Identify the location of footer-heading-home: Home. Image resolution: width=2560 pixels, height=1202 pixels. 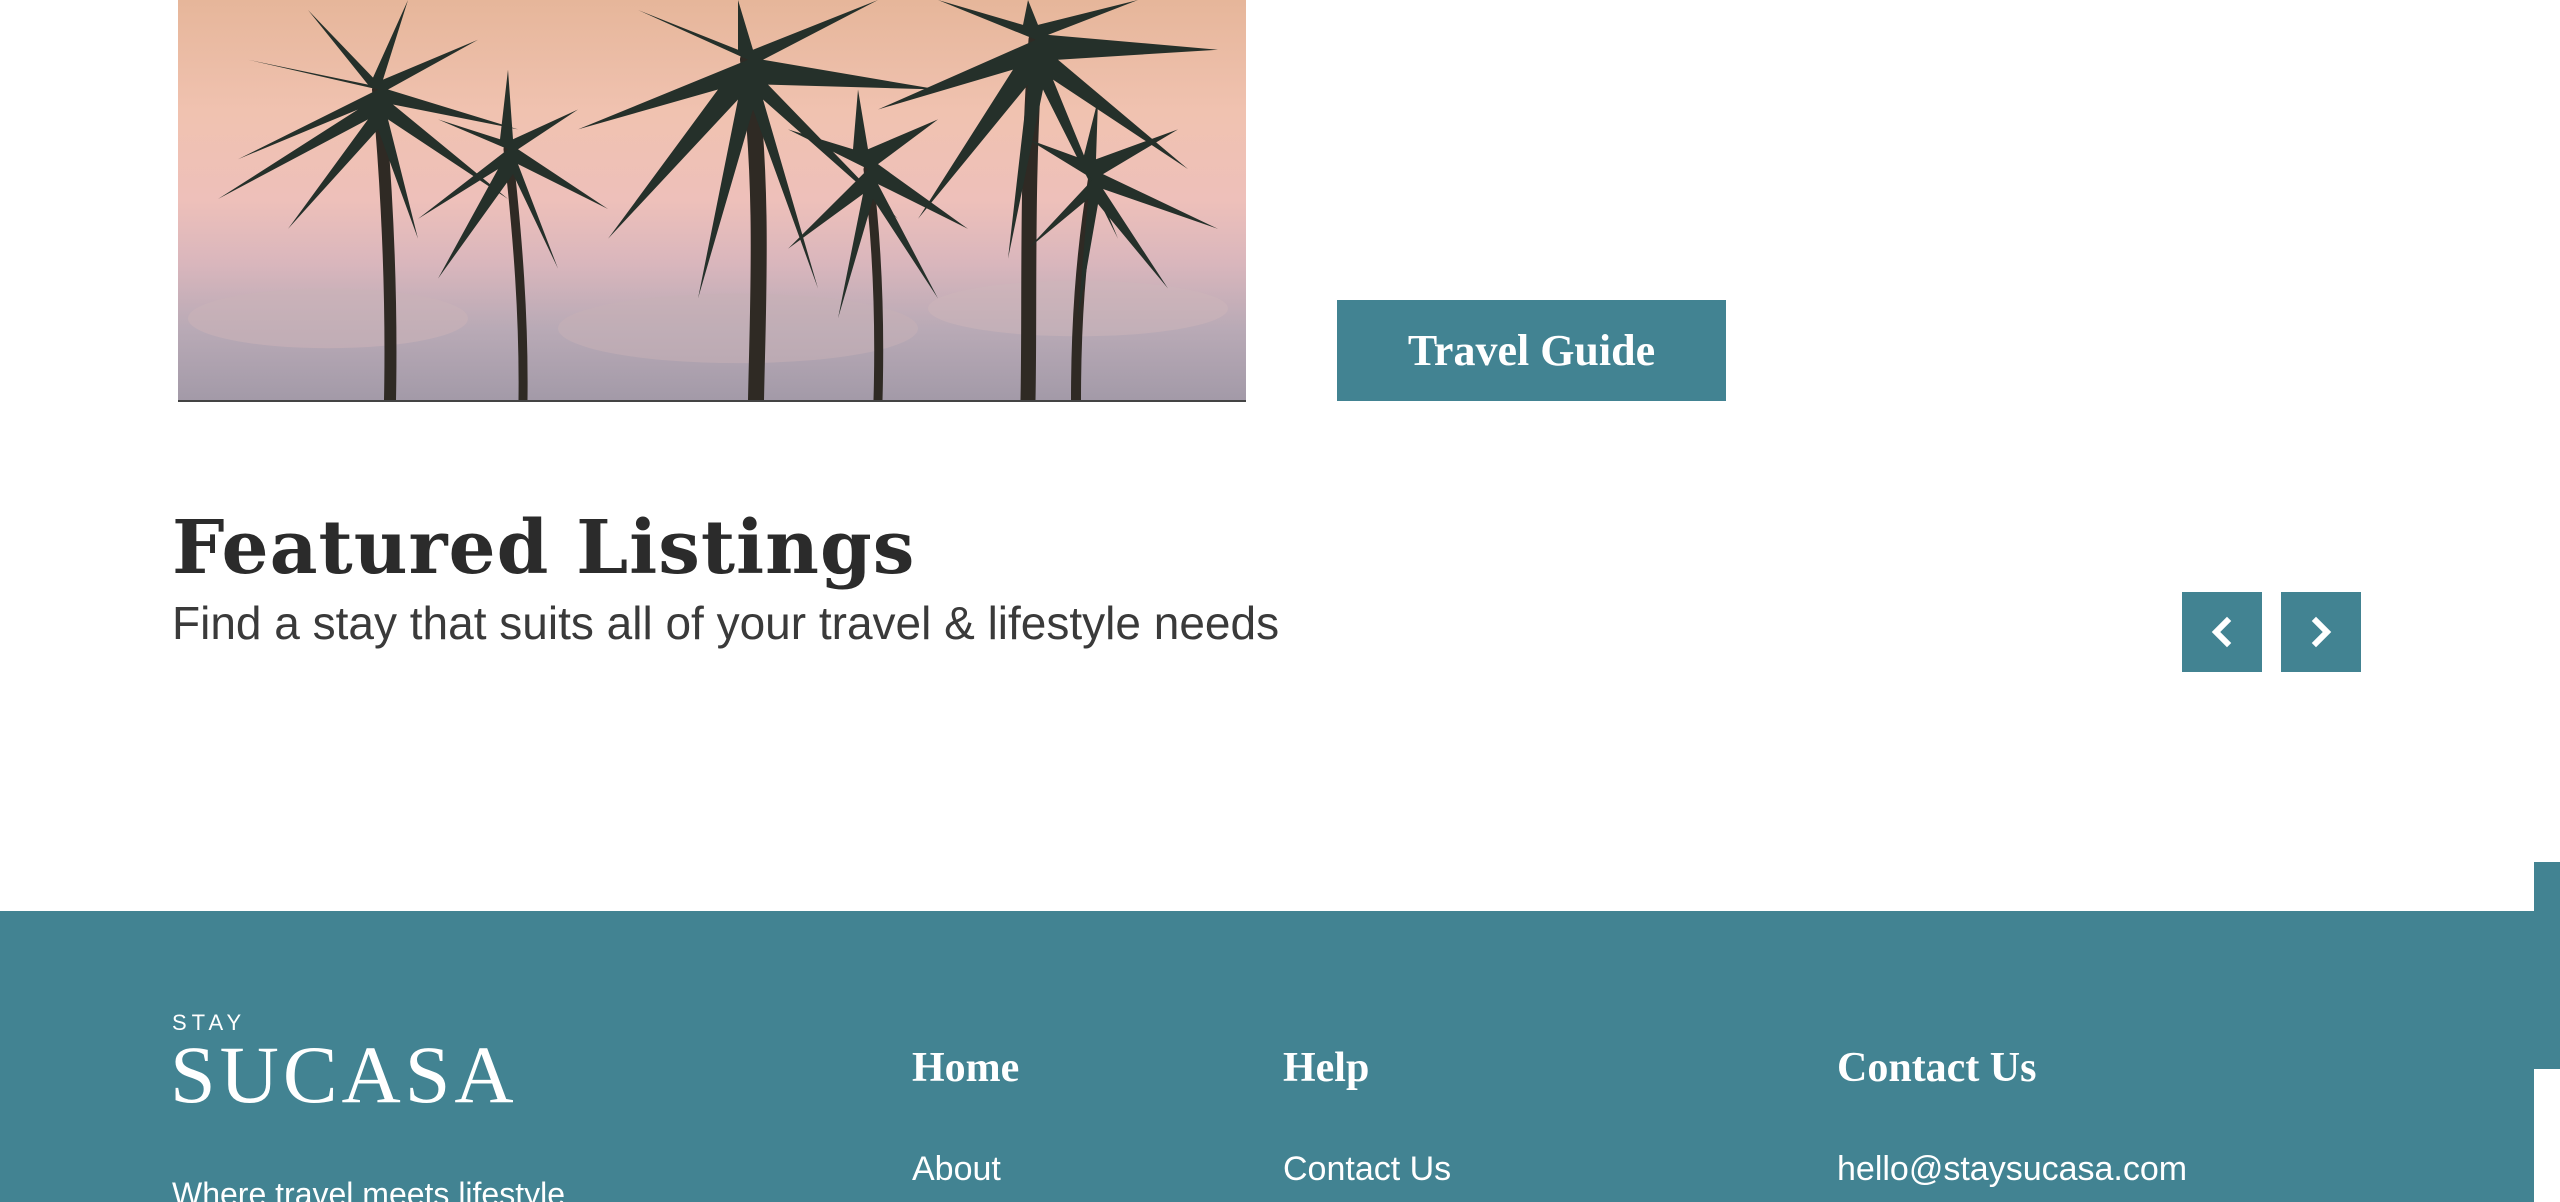
(965, 1068).